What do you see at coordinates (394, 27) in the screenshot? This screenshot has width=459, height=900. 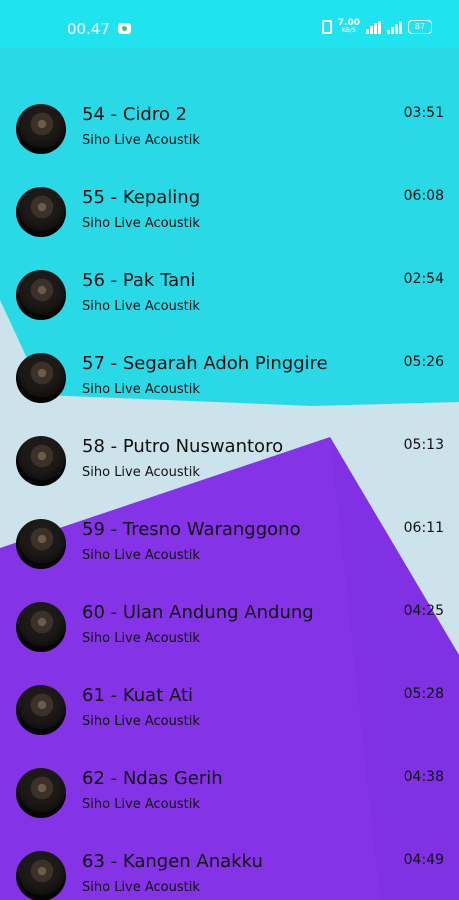 I see `signal-icon` at bounding box center [394, 27].